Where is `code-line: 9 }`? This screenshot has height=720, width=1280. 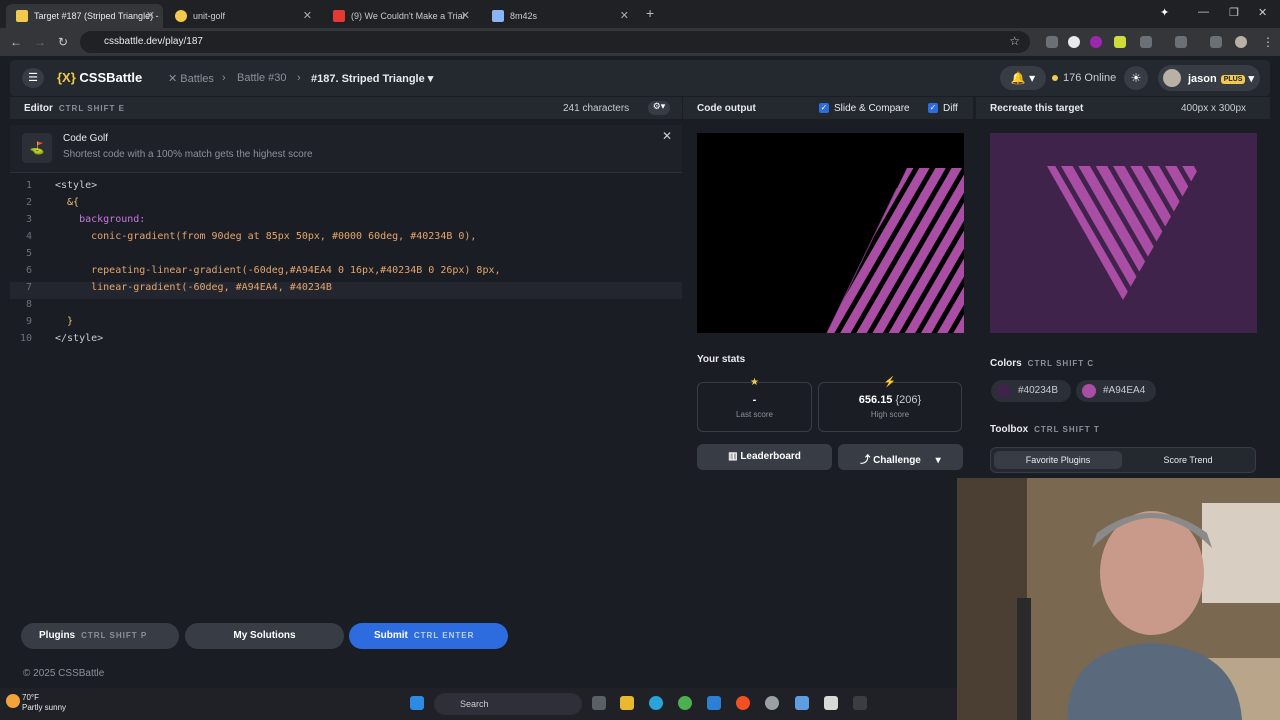 code-line: 9 } is located at coordinates (346, 324).